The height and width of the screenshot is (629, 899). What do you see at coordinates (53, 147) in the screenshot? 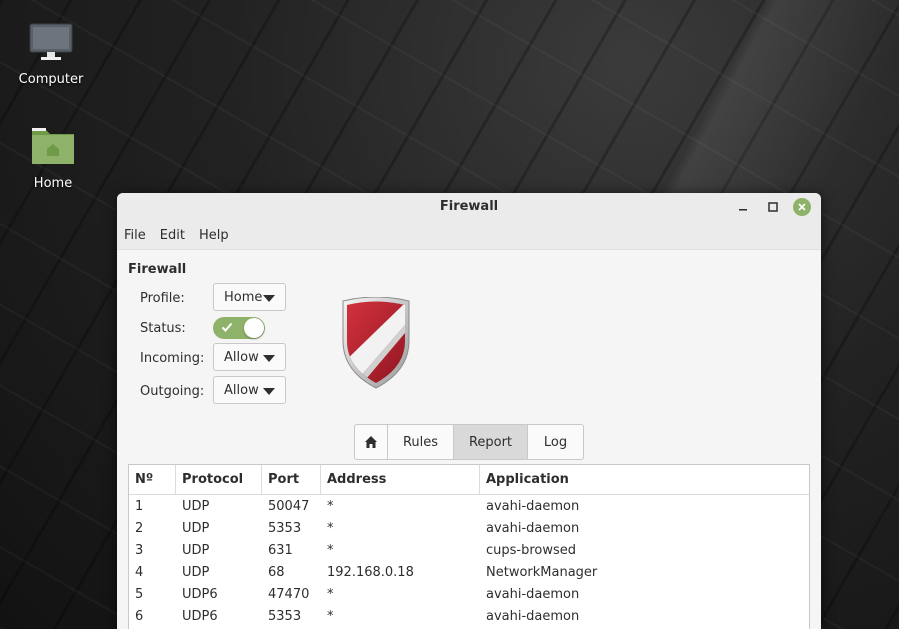
I see `home-folder-icon` at bounding box center [53, 147].